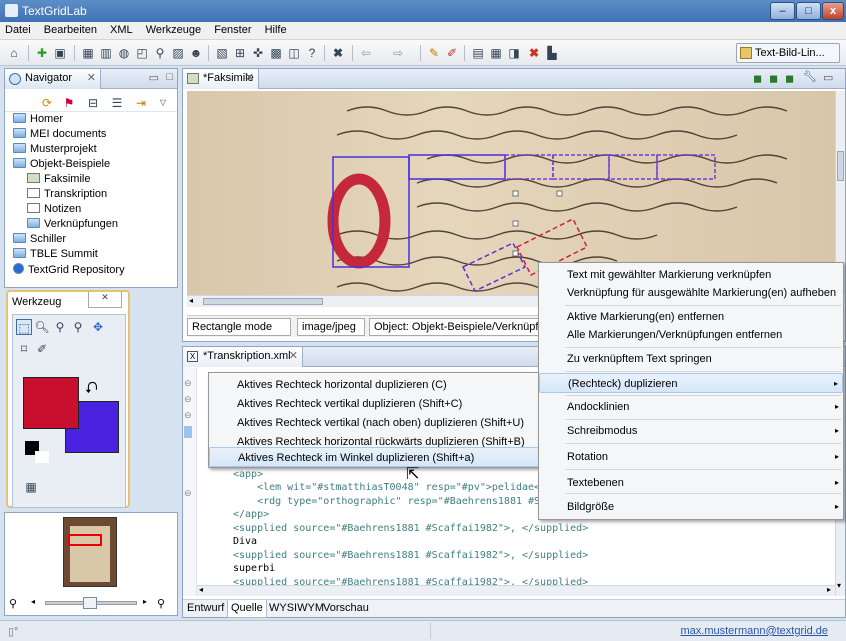 Image resolution: width=846 pixels, height=641 pixels. I want to click on user-account-link: max.mustermann@textgrid.de, so click(754, 631).